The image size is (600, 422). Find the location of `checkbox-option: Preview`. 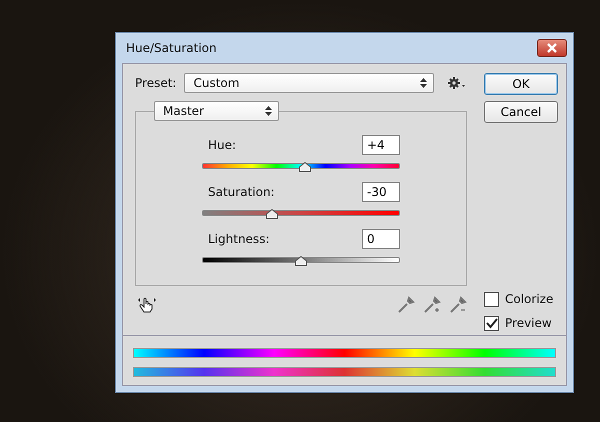

checkbox-option: Preview is located at coordinates (521, 323).